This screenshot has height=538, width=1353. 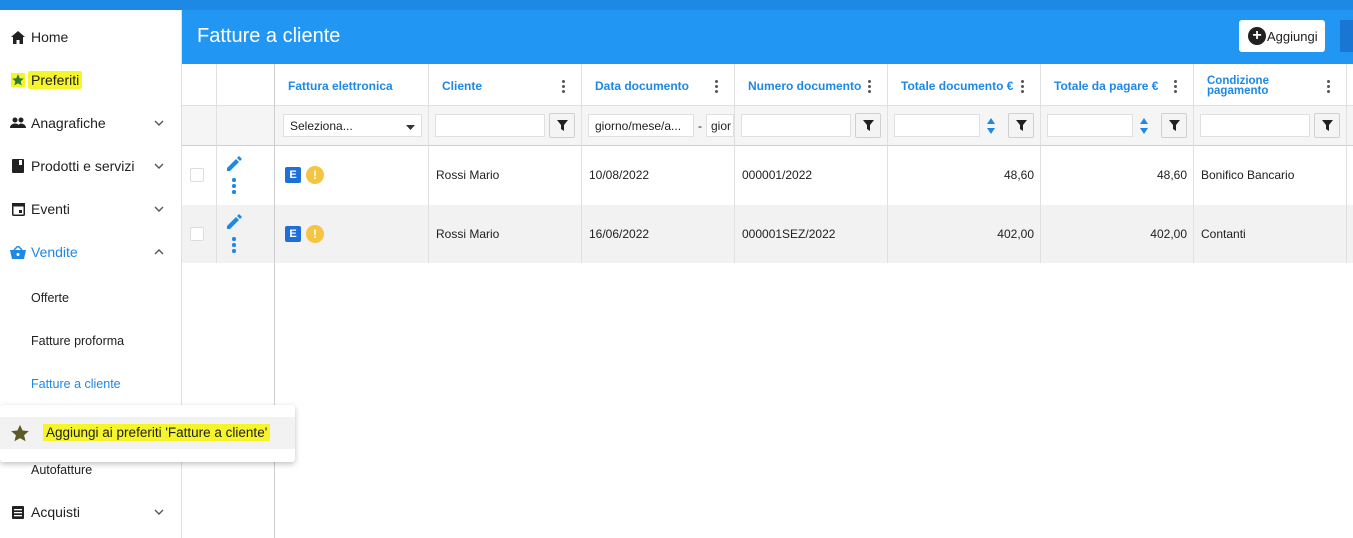 What do you see at coordinates (410, 126) in the screenshot?
I see `dropdown-arrow-icon` at bounding box center [410, 126].